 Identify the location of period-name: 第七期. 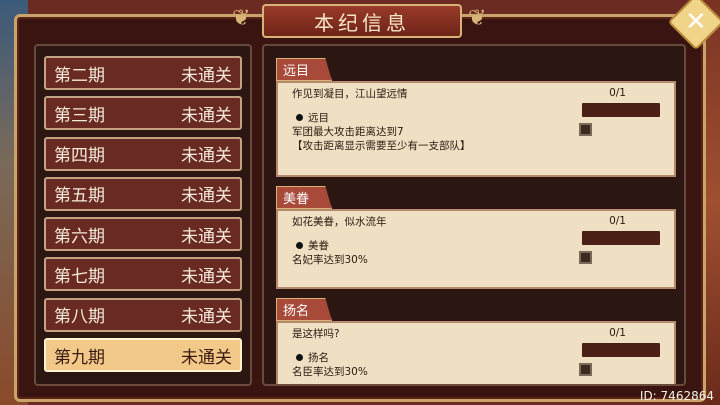
(79, 276).